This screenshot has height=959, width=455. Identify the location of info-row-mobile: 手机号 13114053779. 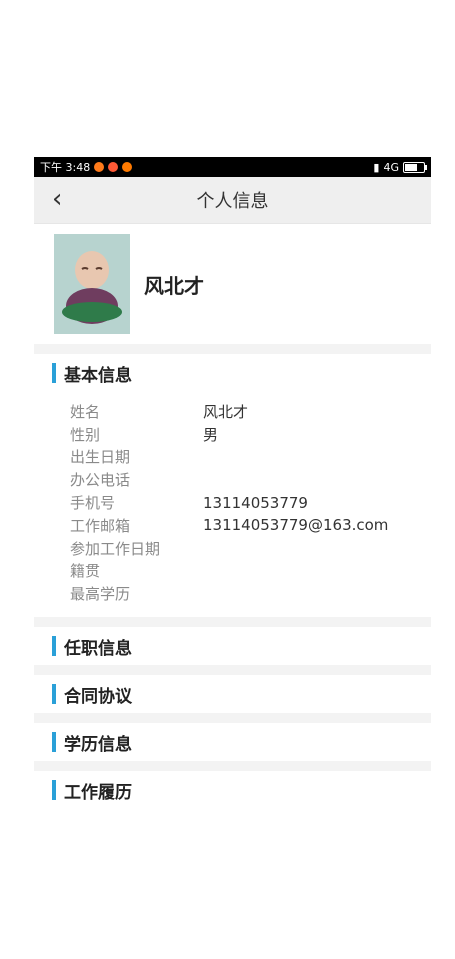
(250, 502).